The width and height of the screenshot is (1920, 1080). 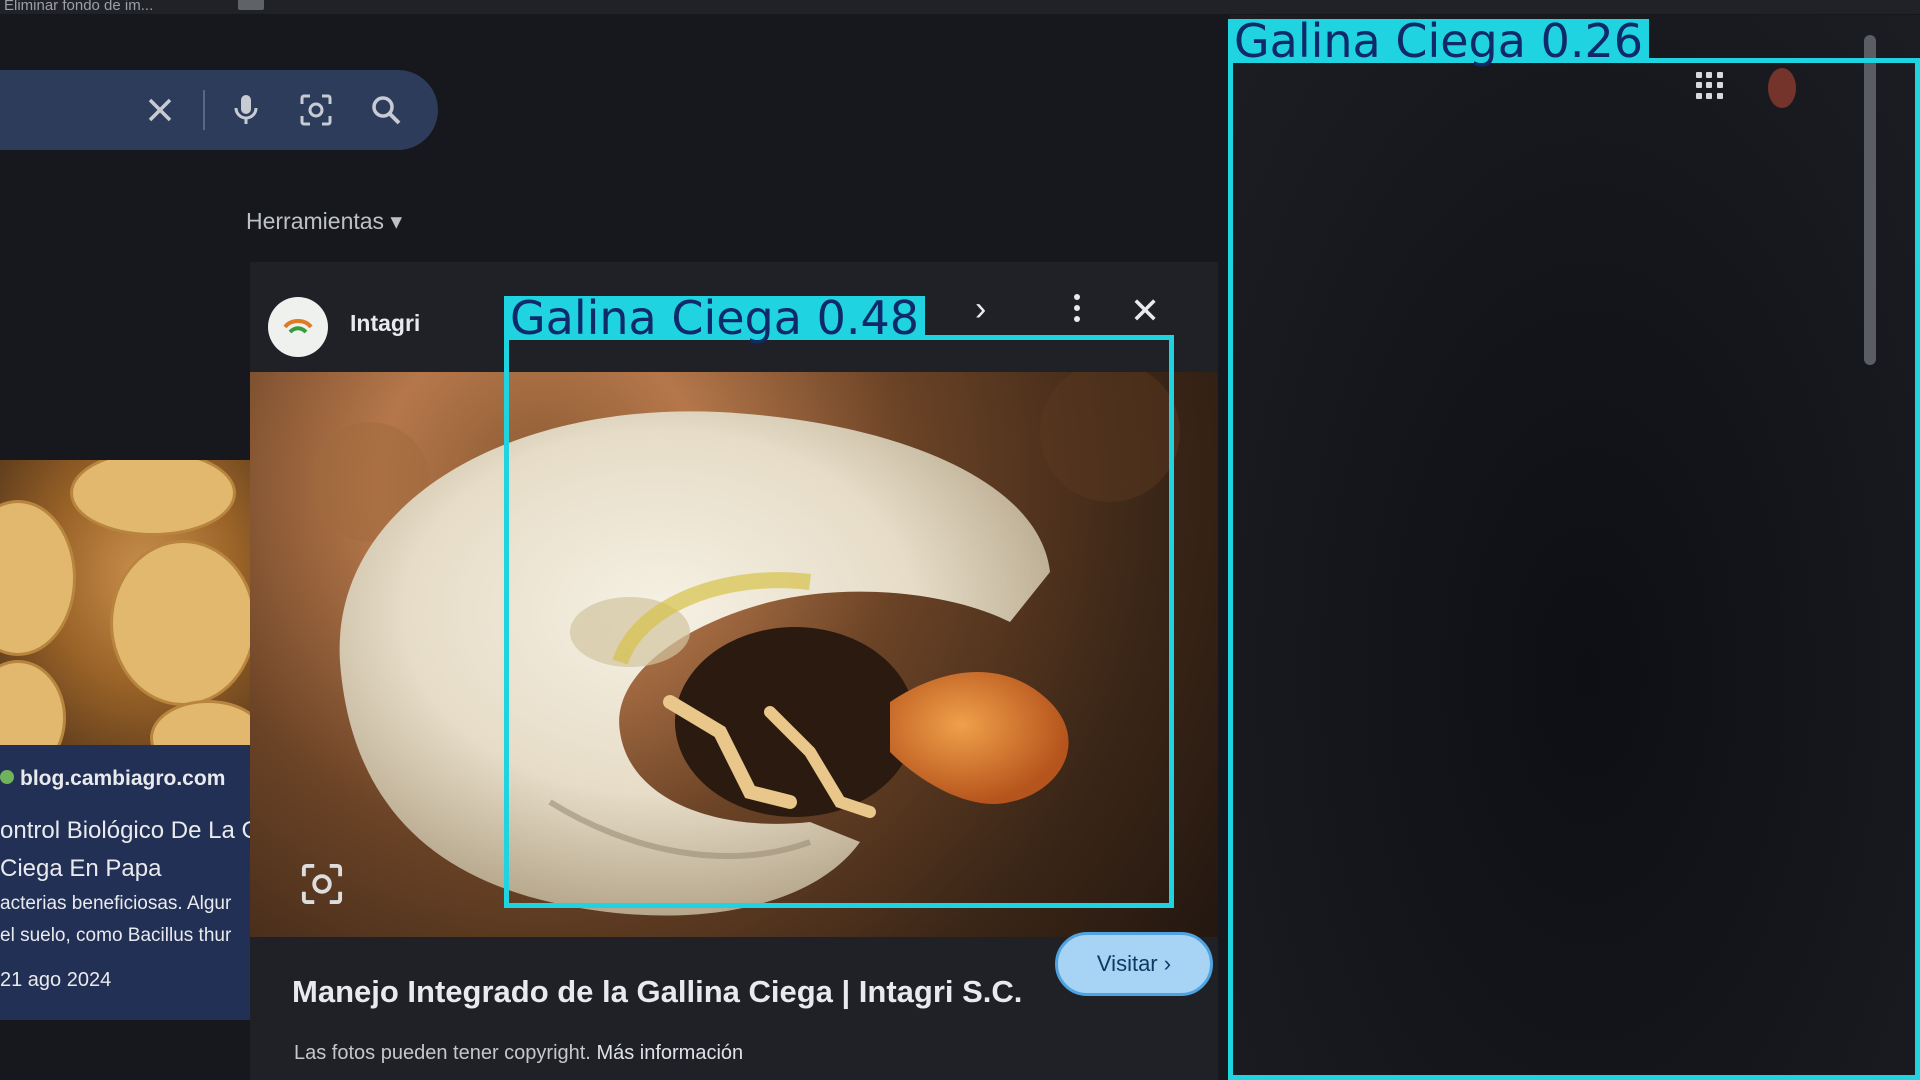 I want to click on site-favicon-icon, so click(x=7, y=777).